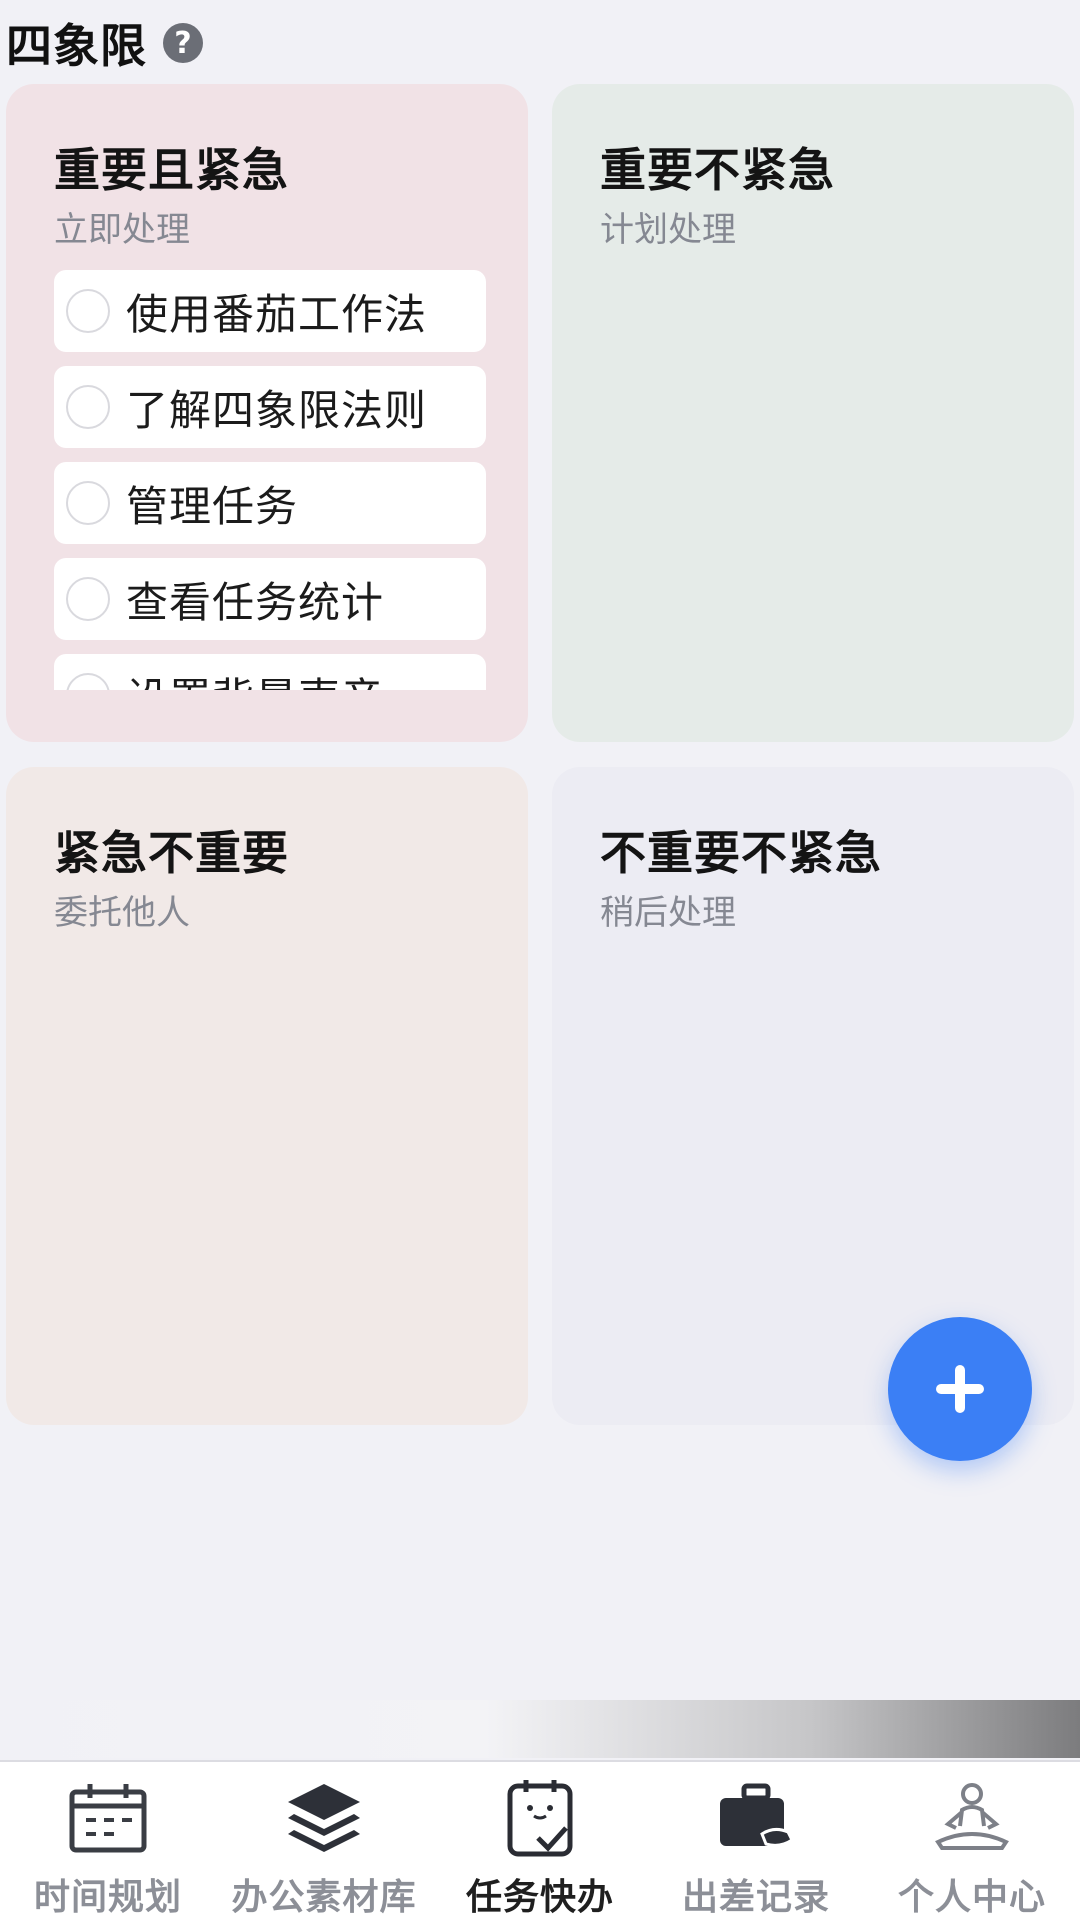 Image resolution: width=1080 pixels, height=1920 pixels. Describe the element at coordinates (277, 410) in the screenshot. I see `task-label: 了解四象限法则` at that location.